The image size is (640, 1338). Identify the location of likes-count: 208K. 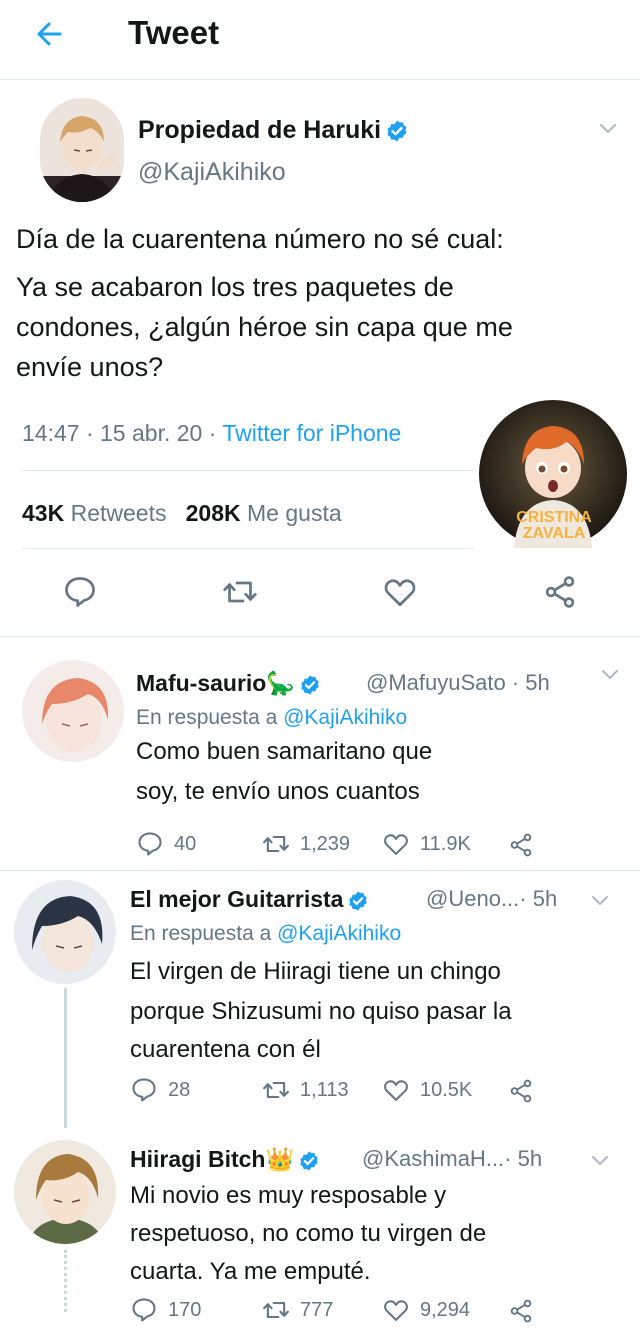
(213, 513).